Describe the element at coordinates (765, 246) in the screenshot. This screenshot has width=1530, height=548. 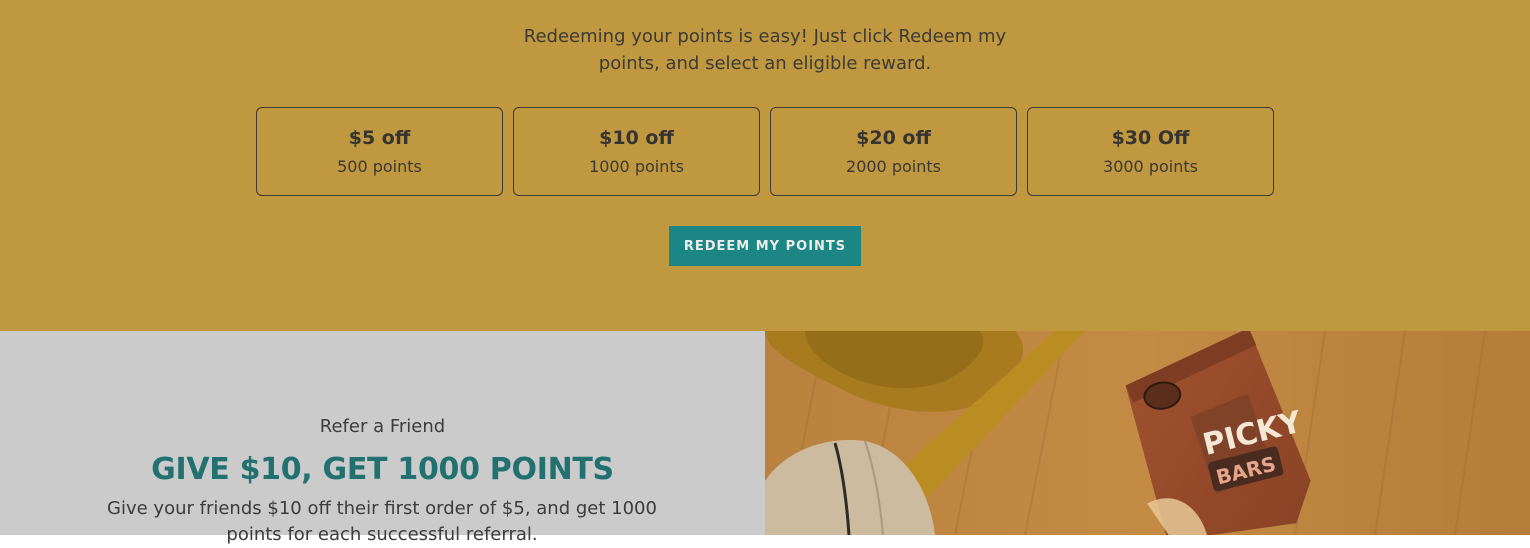
I see `redeem-my-points-button: REDEEM MY POINTS` at that location.